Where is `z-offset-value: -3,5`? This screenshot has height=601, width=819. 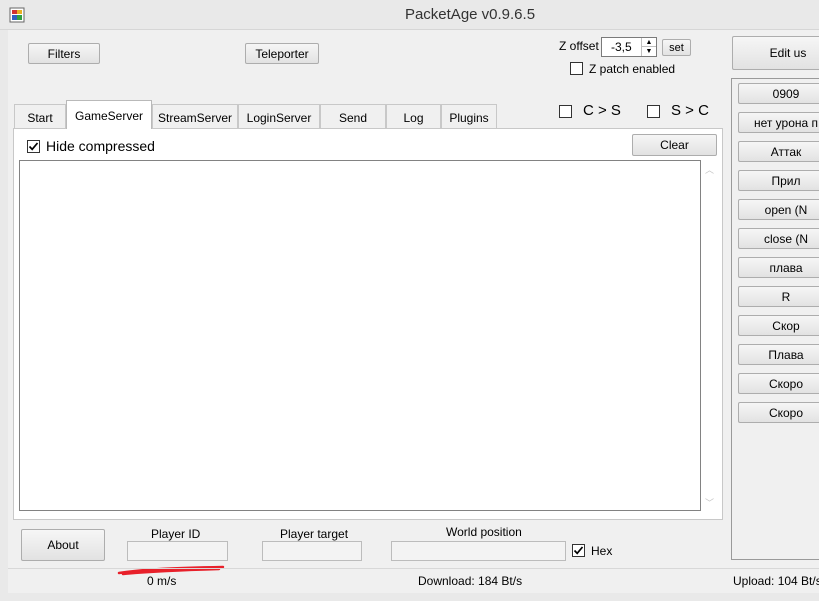 z-offset-value: -3,5 is located at coordinates (621, 47).